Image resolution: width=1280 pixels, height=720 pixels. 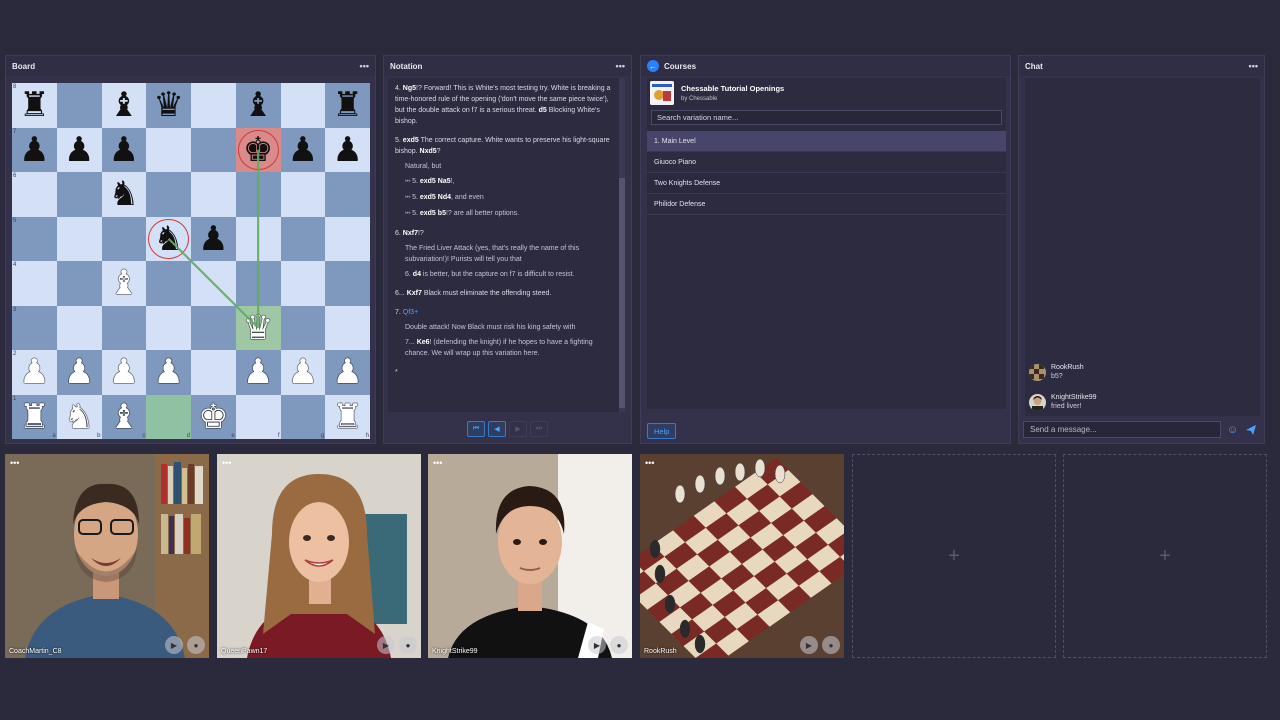 What do you see at coordinates (303, 416) in the screenshot?
I see `square-g1: g` at bounding box center [303, 416].